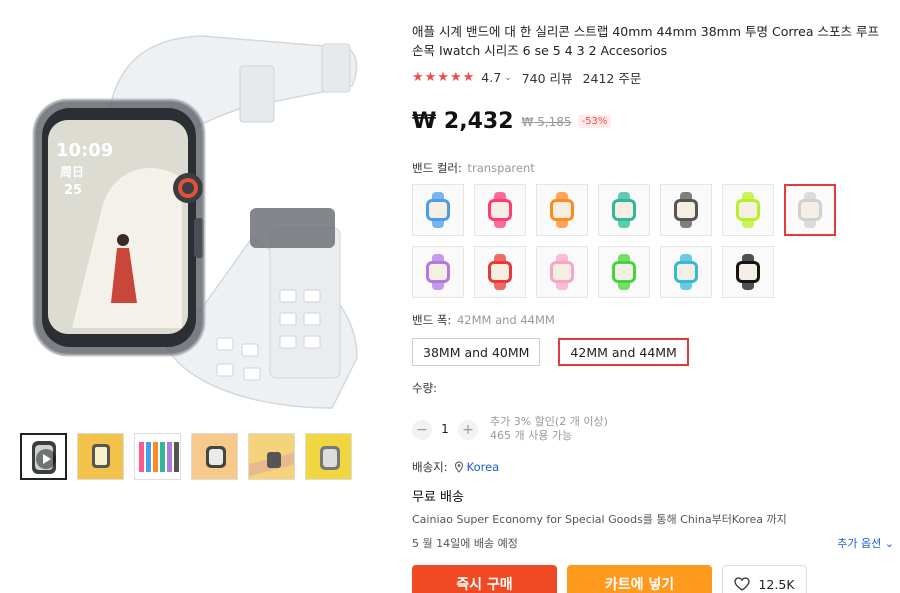  Describe the element at coordinates (653, 320) in the screenshot. I see `width-label-row: 밴드 폭: 42MM and 44MM` at that location.